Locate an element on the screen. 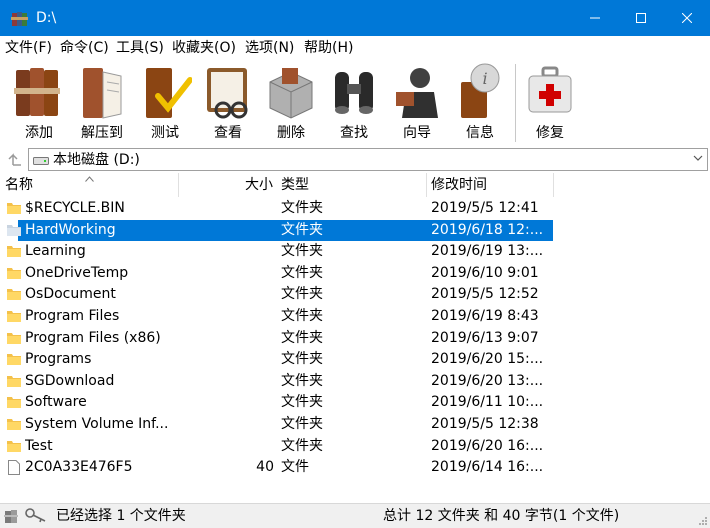  find-label: 查找 is located at coordinates (354, 133).